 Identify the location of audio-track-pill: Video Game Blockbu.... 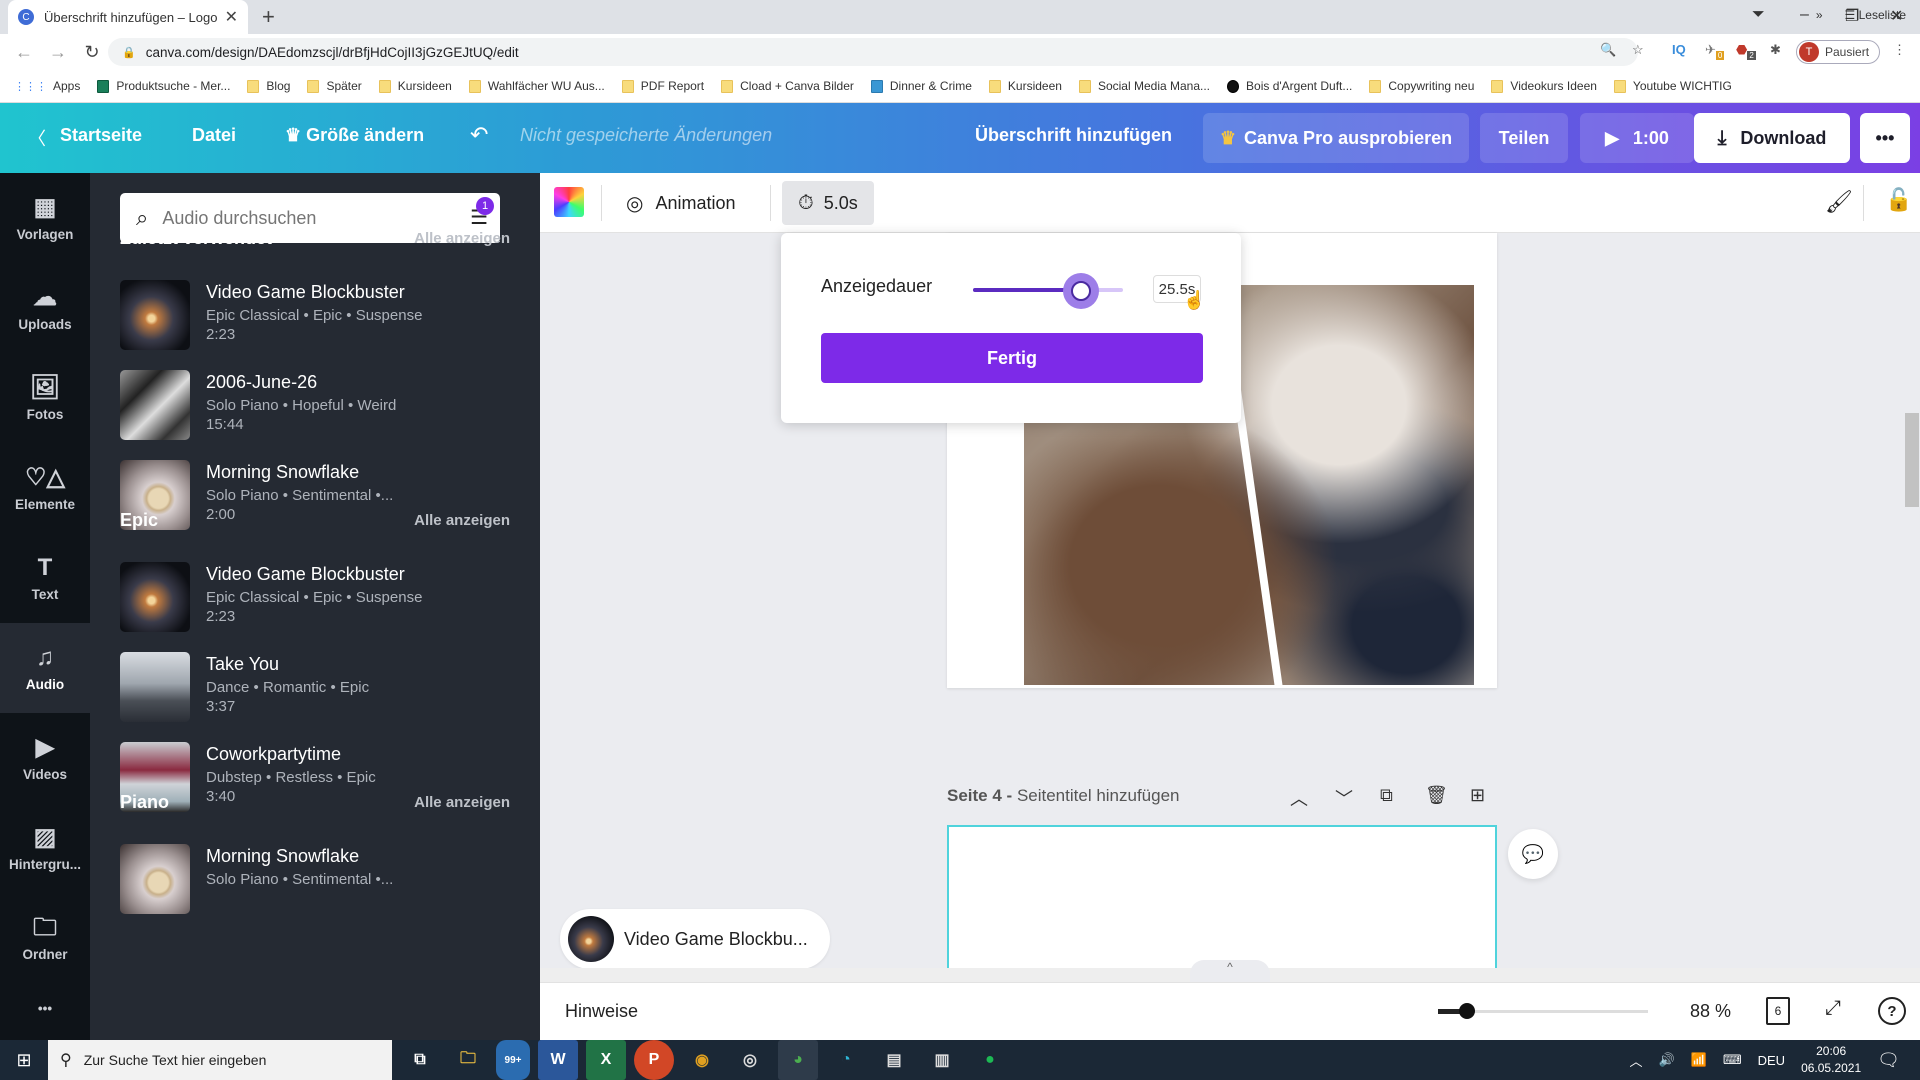
(695, 939).